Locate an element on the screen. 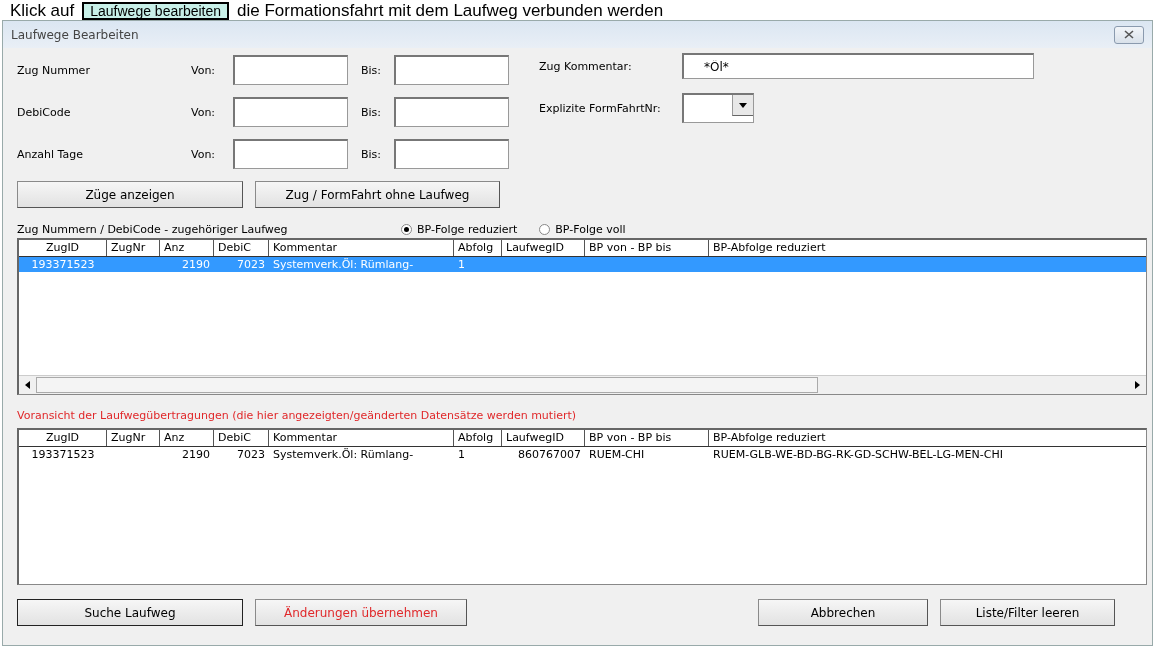  comment-label: Zug Kommentar: is located at coordinates (586, 66).